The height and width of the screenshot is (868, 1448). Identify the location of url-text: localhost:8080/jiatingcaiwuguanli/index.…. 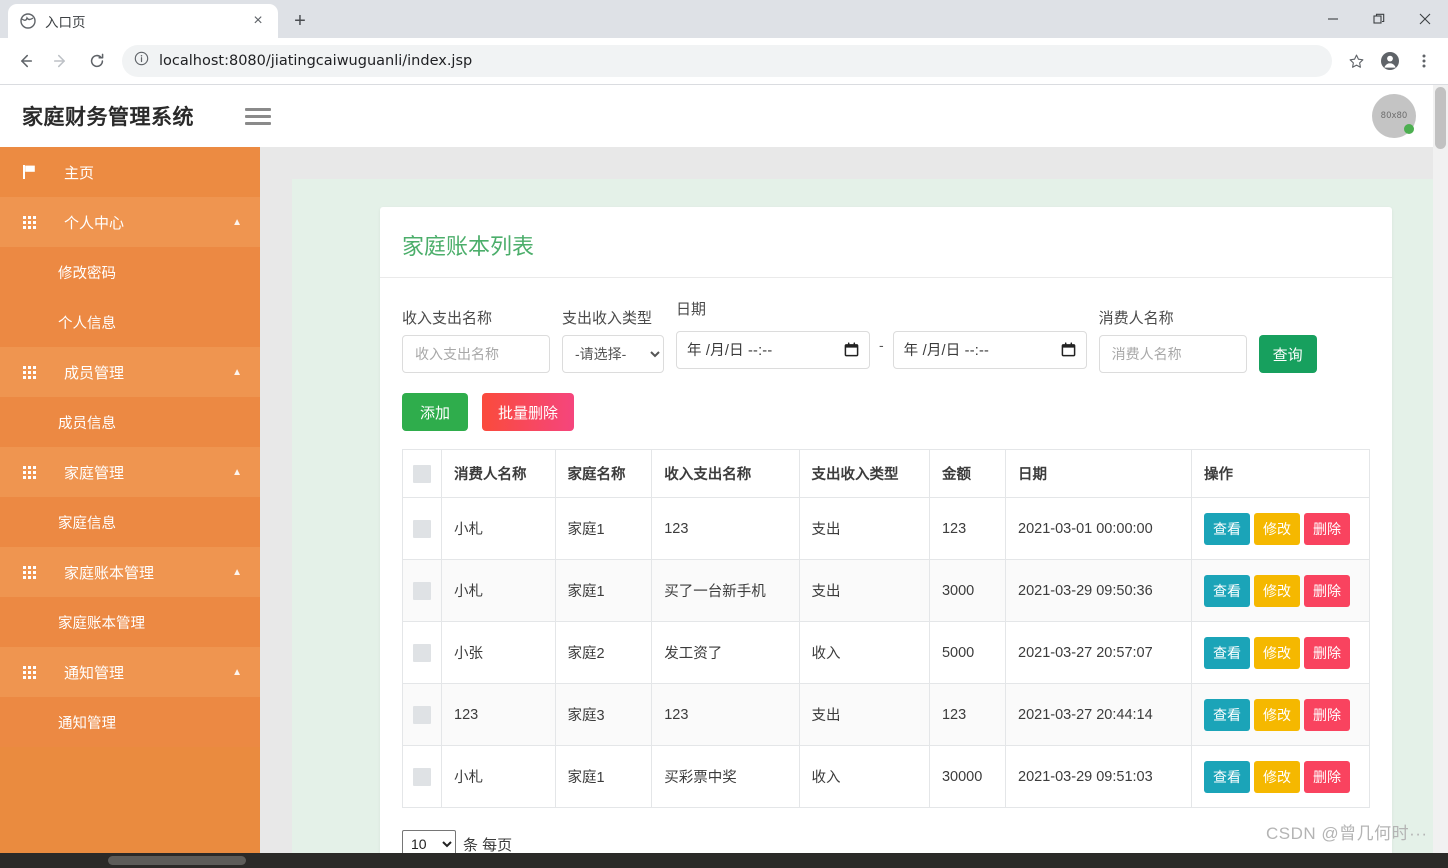
(316, 61).